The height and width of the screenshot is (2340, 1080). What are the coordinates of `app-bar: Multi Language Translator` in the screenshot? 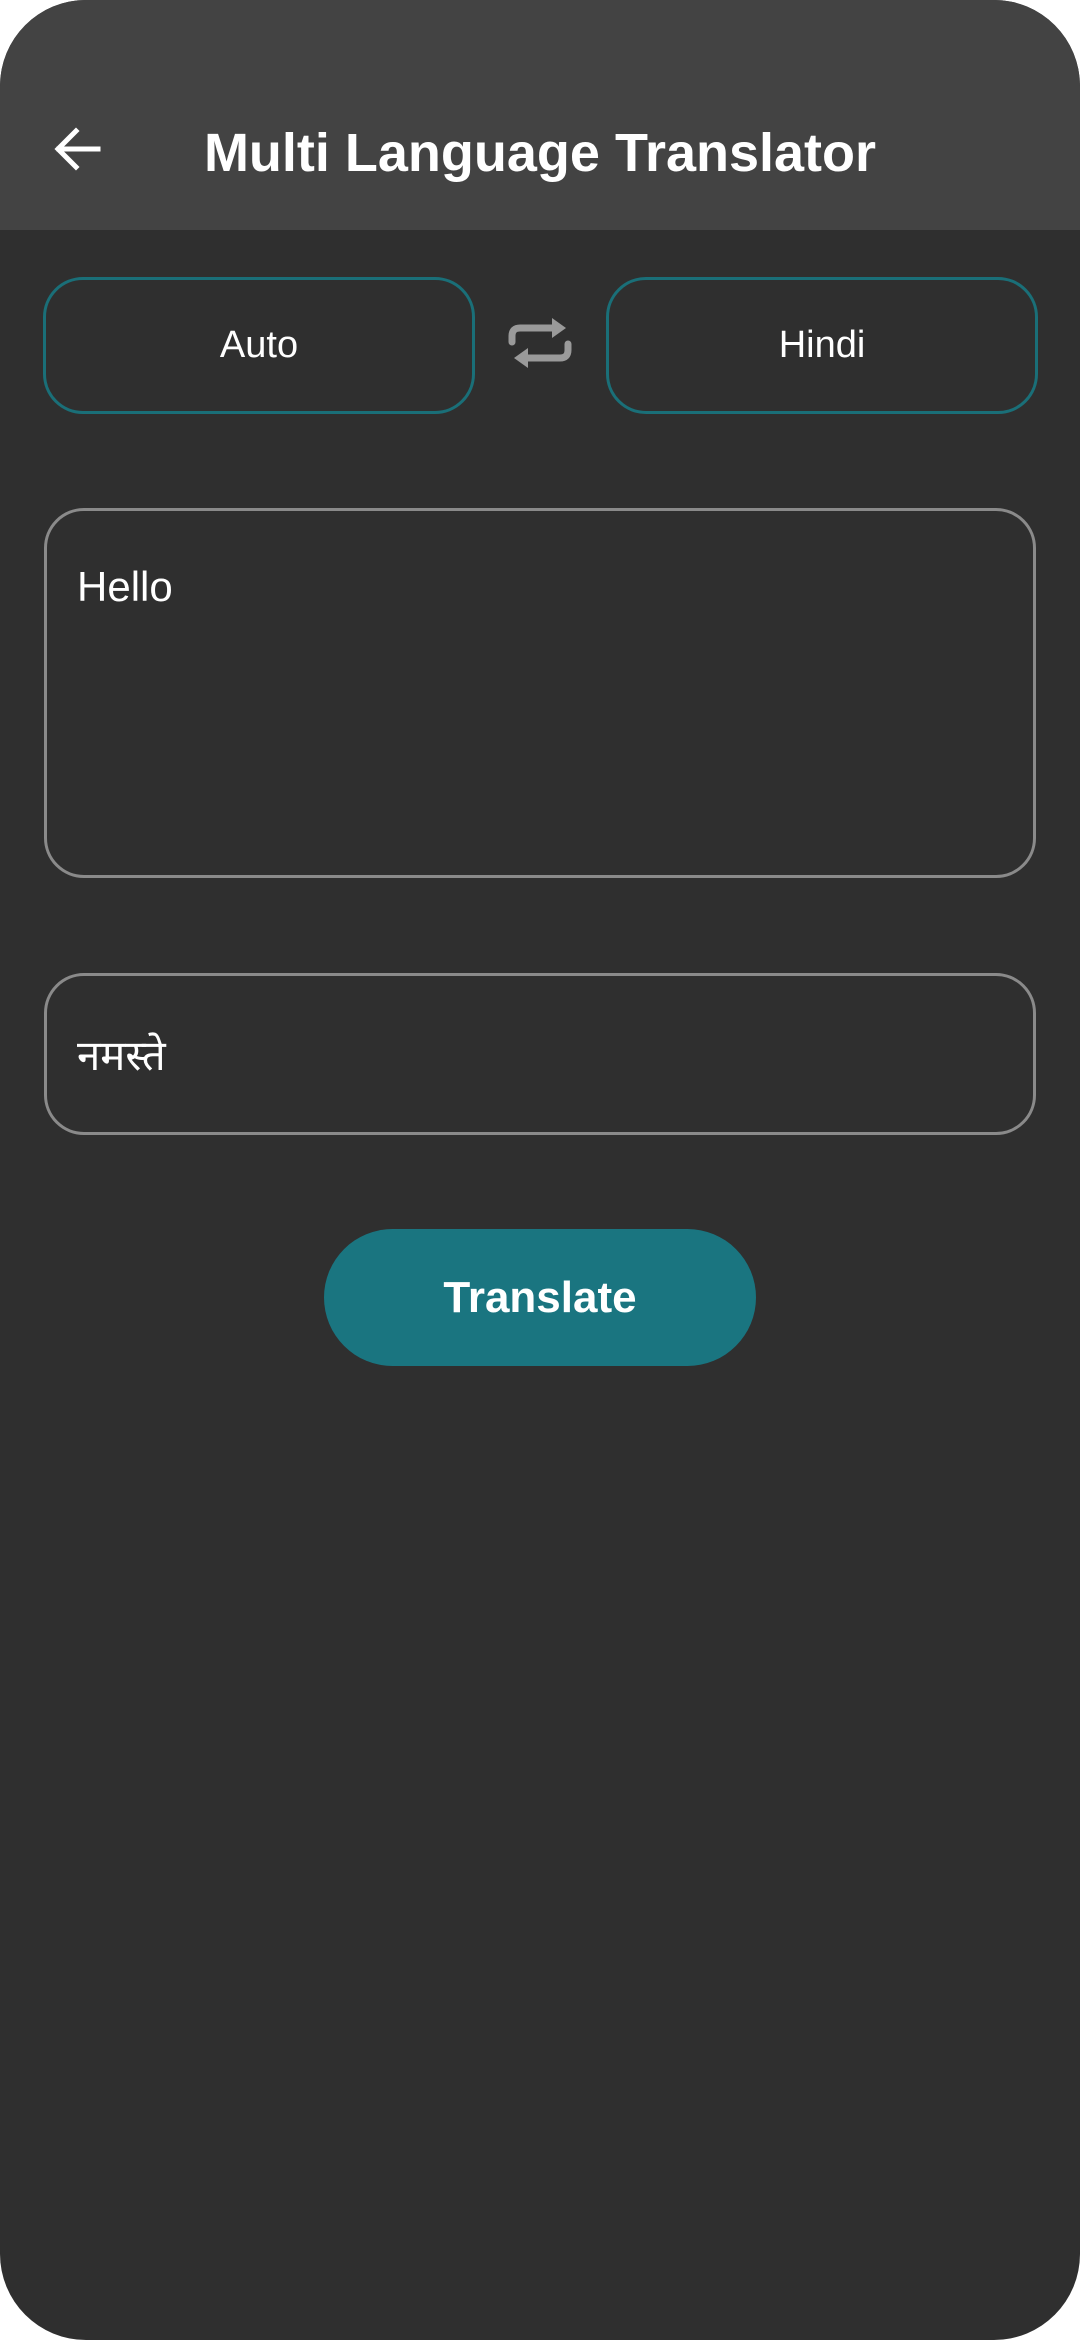 It's located at (540, 115).